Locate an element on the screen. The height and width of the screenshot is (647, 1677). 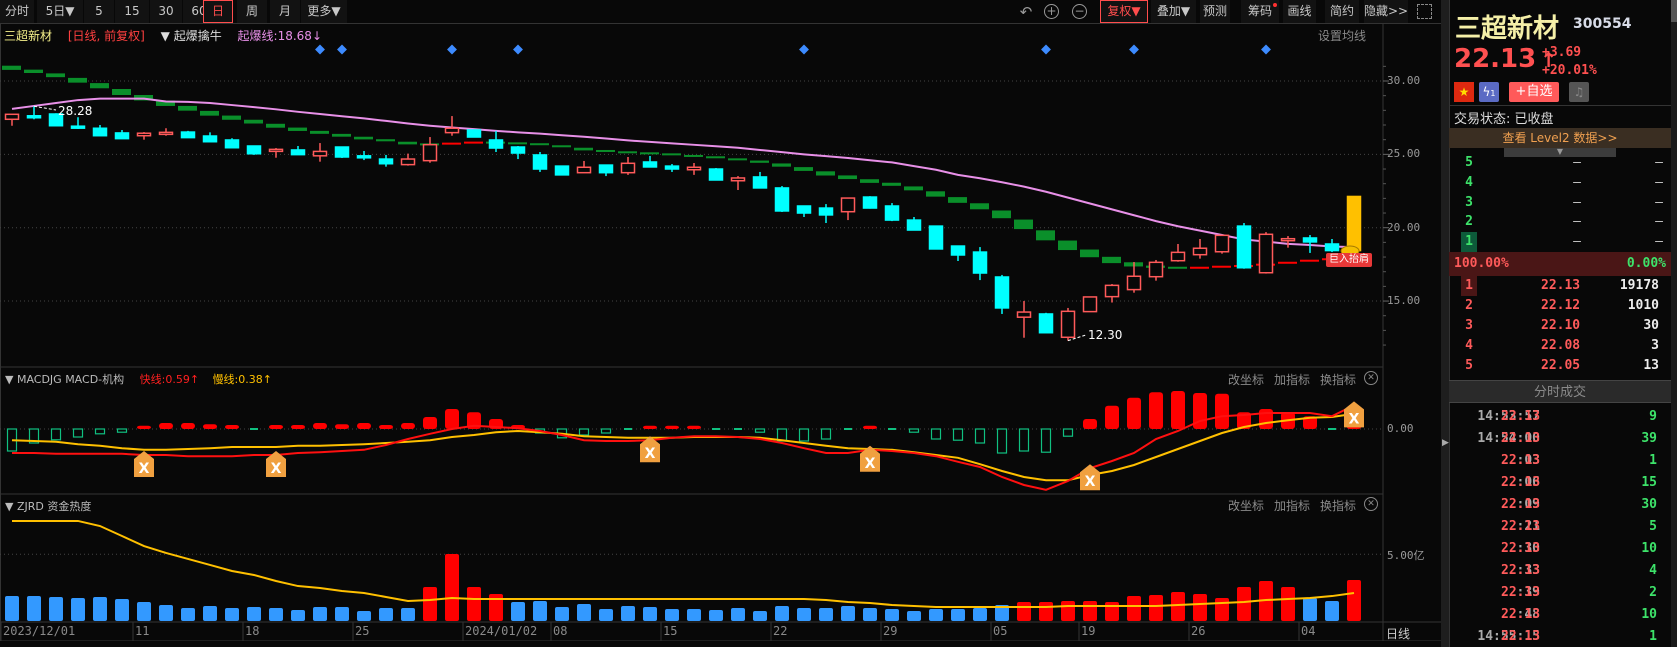
zjrd_panel-btn-2: 换指标 is located at coordinates (1338, 505).